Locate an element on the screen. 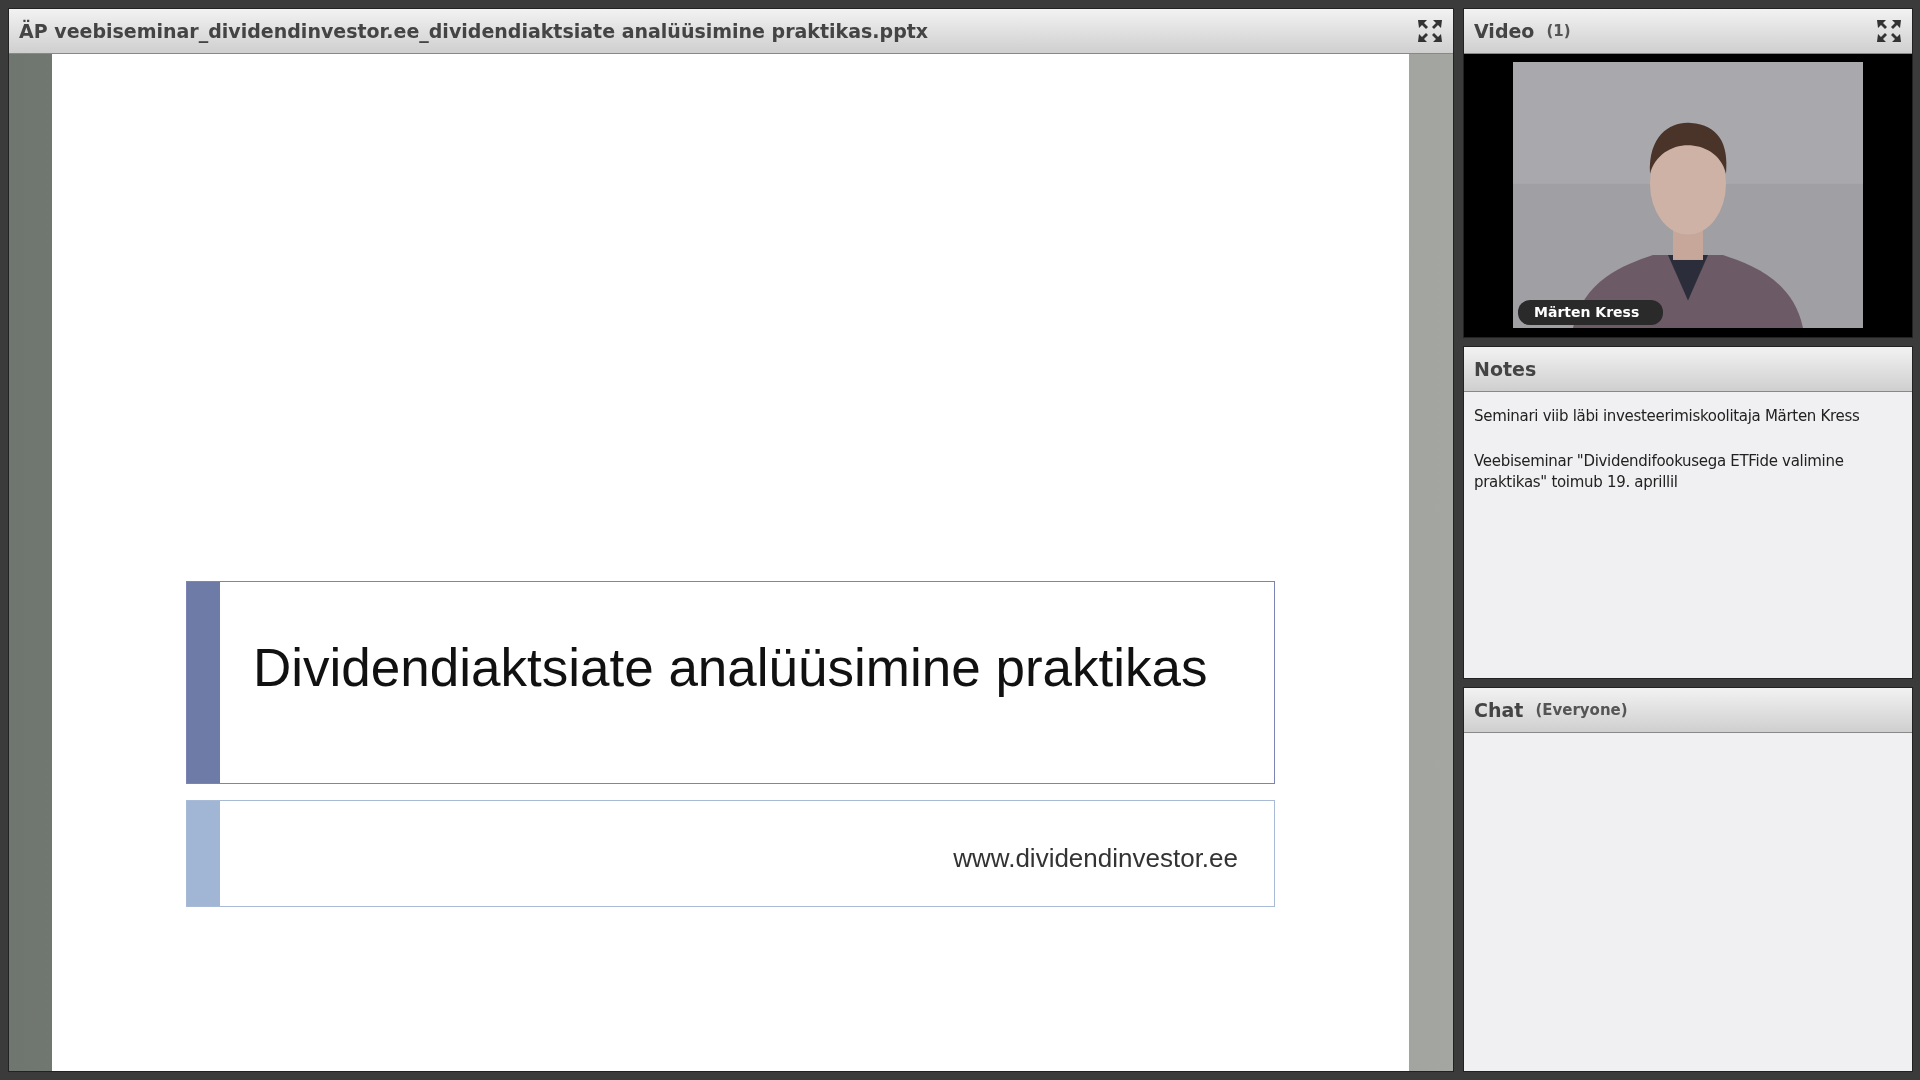 The width and height of the screenshot is (1920, 1080). name-tag: Märten Kress is located at coordinates (1591, 312).